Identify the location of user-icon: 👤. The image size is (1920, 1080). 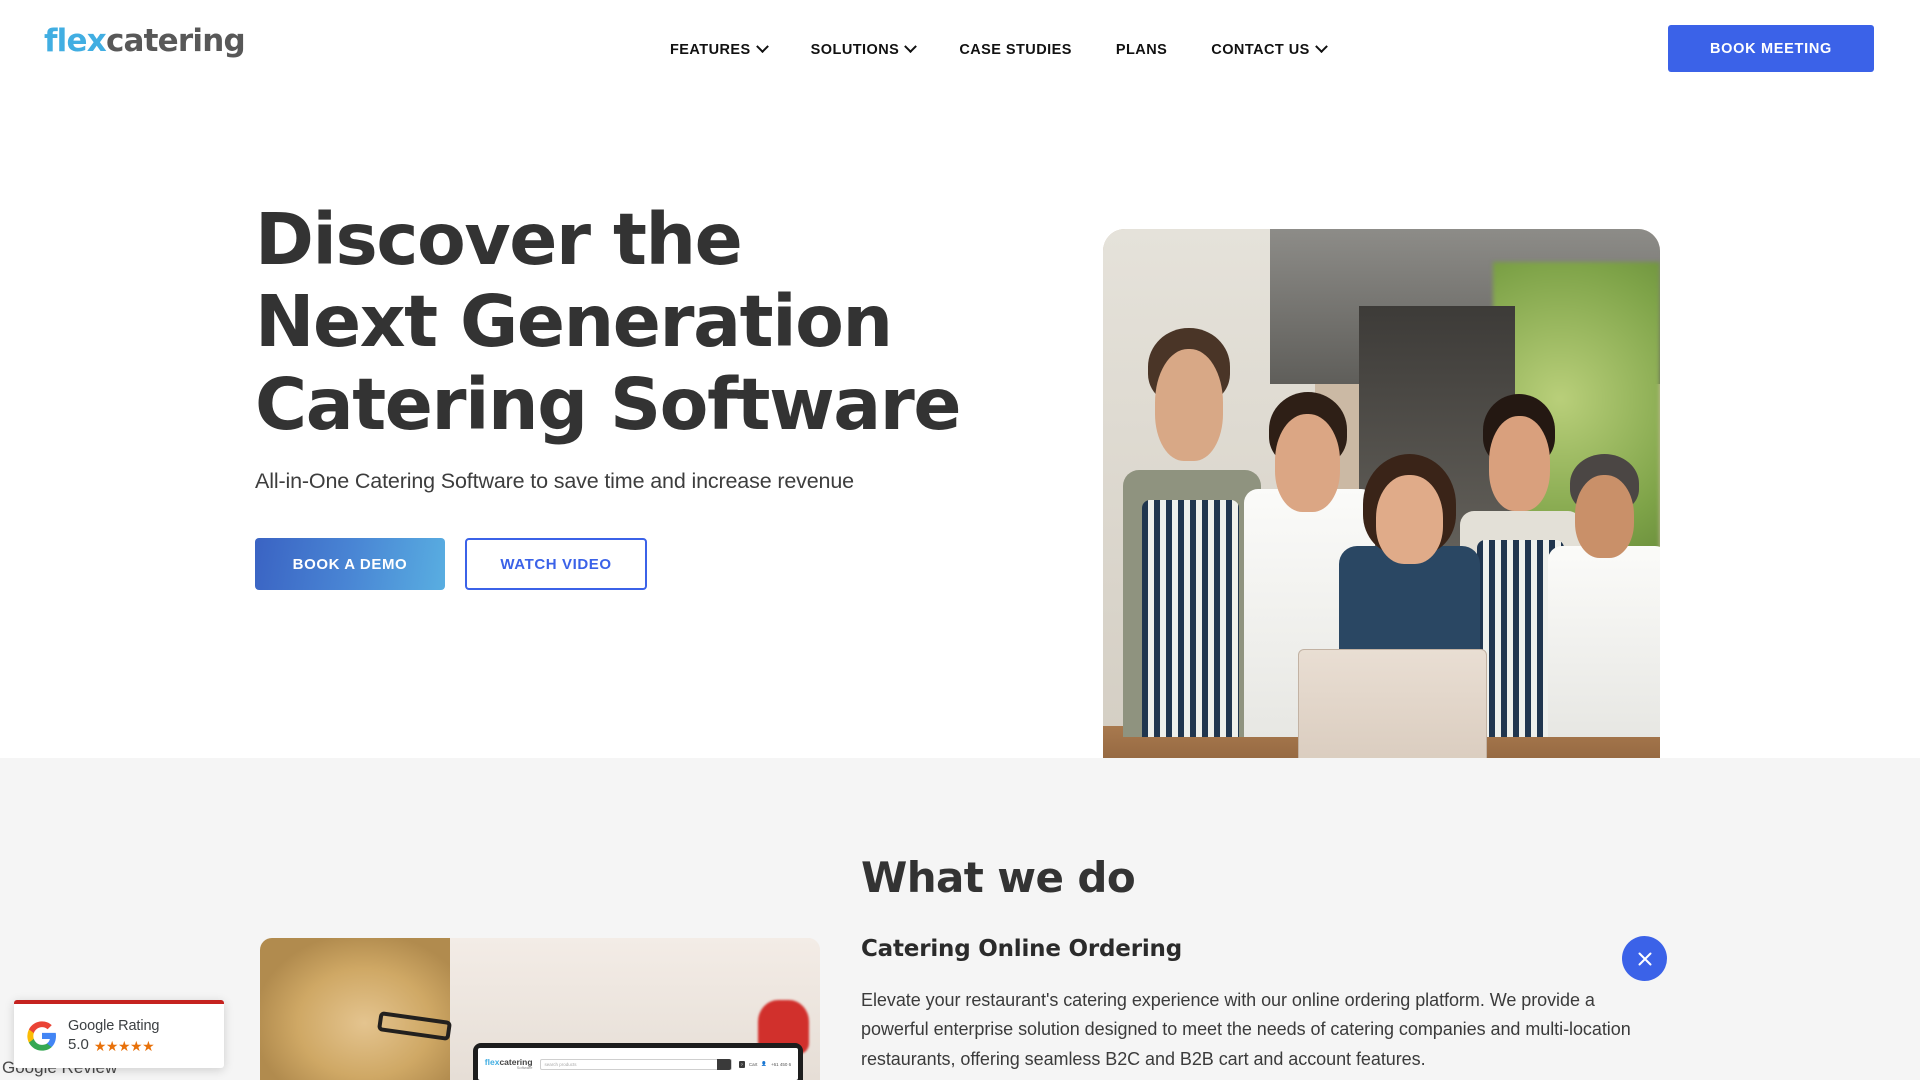
(764, 1064).